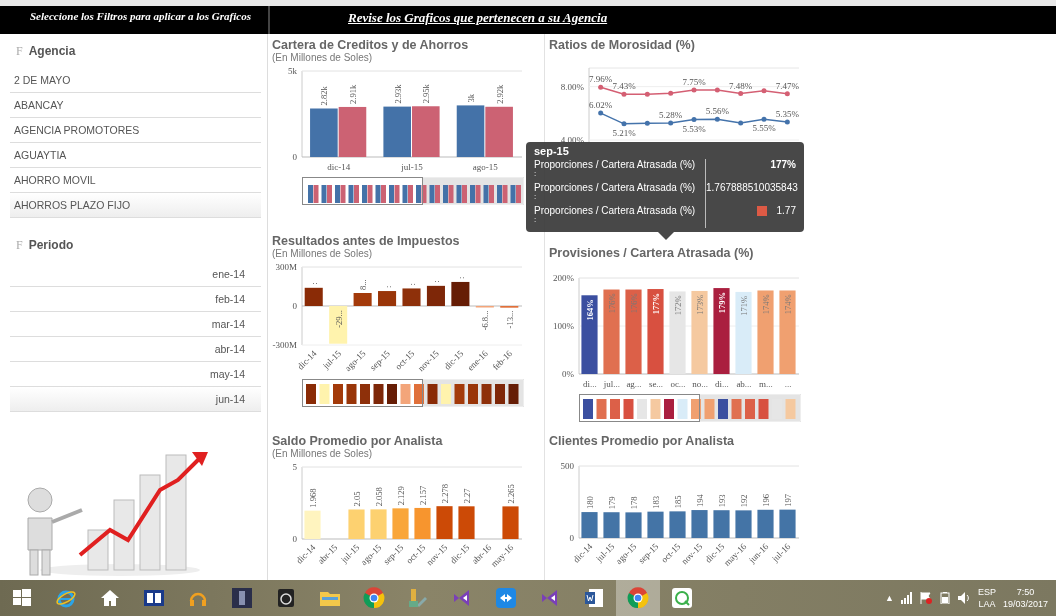 This screenshot has width=1056, height=616. I want to click on stopwatch-icon, so click(286, 598).